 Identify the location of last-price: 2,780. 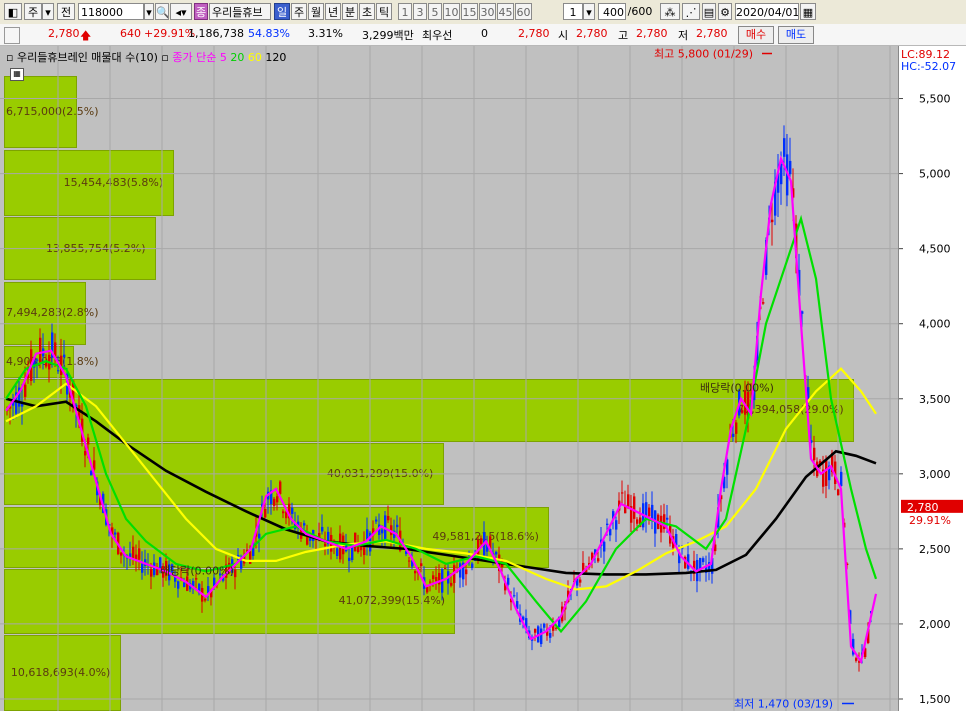
(534, 33).